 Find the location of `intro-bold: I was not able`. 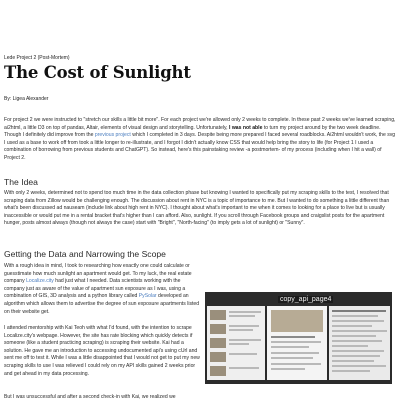

intro-bold: I was not able is located at coordinates (246, 127).